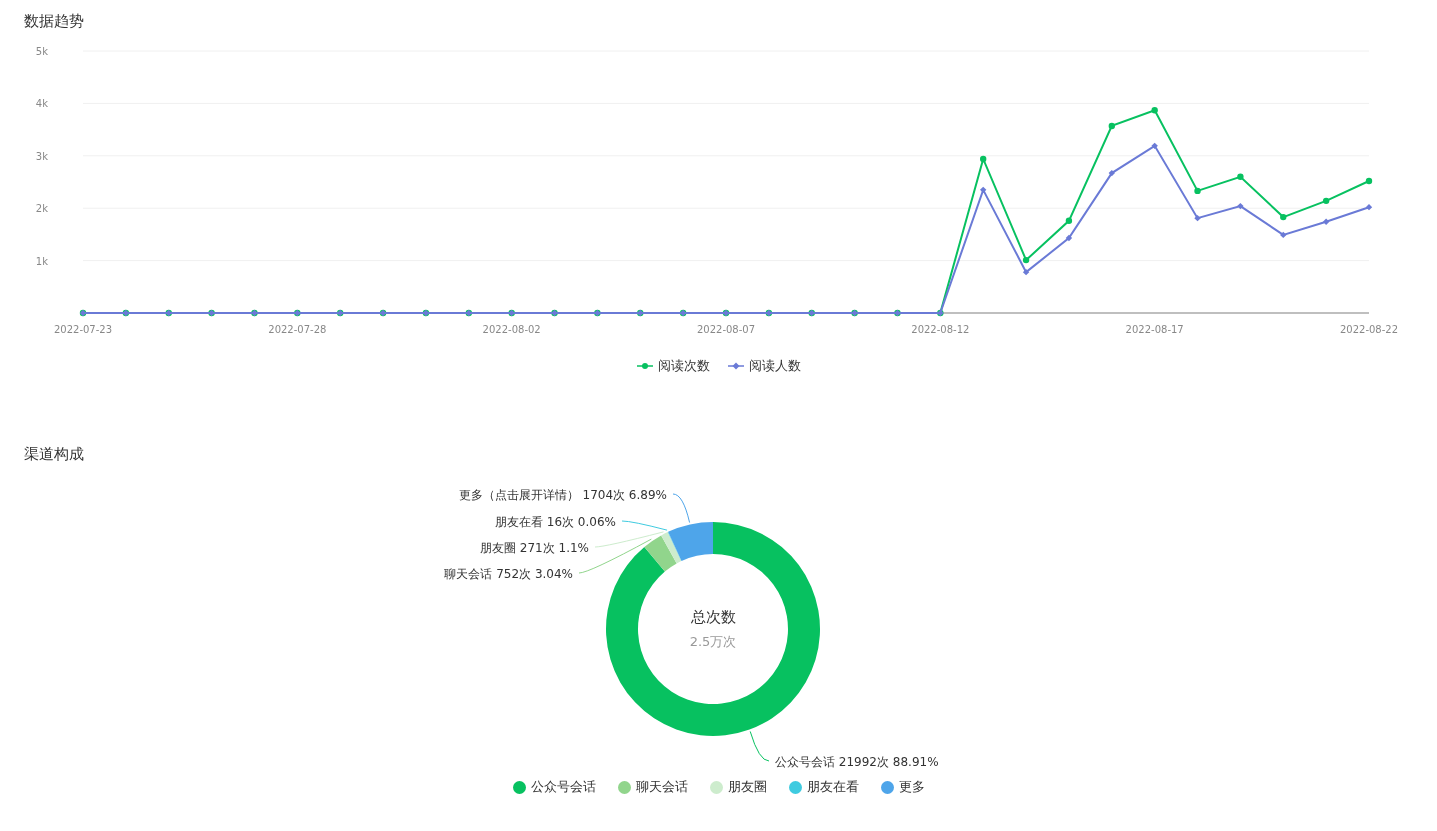 Image resolution: width=1437 pixels, height=831 pixels. What do you see at coordinates (54, 21) in the screenshot?
I see `section-title: 数据趋势` at bounding box center [54, 21].